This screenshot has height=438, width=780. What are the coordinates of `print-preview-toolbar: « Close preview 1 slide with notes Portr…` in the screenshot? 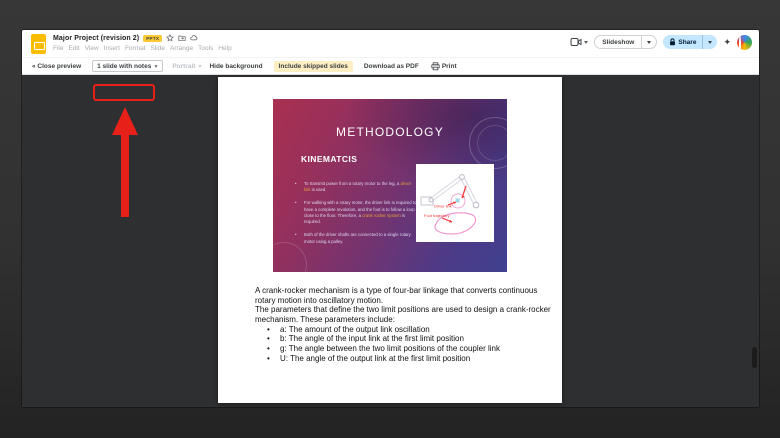 It's located at (390, 66).